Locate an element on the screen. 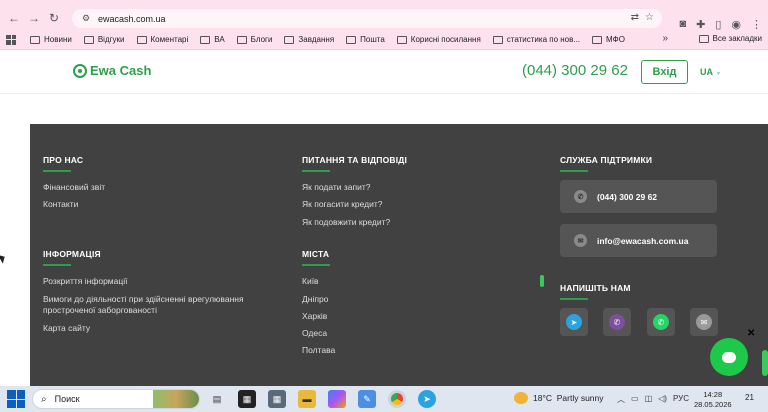 This screenshot has height=412, width=768. footer-link: Як подовжити кредит? is located at coordinates (346, 222).